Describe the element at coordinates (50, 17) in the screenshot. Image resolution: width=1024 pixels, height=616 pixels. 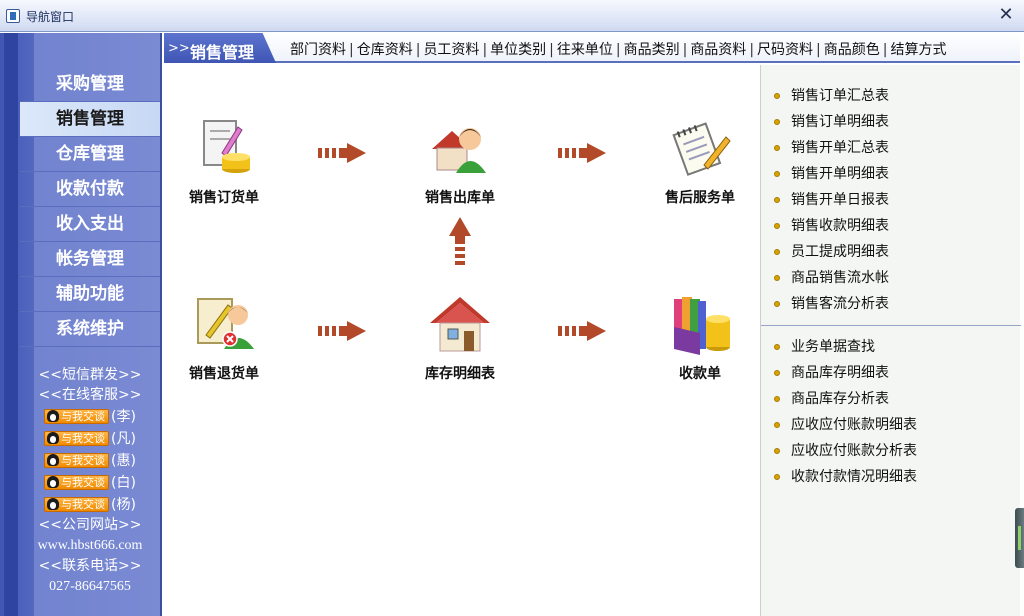
I see `window-title: 导航窗口` at that location.